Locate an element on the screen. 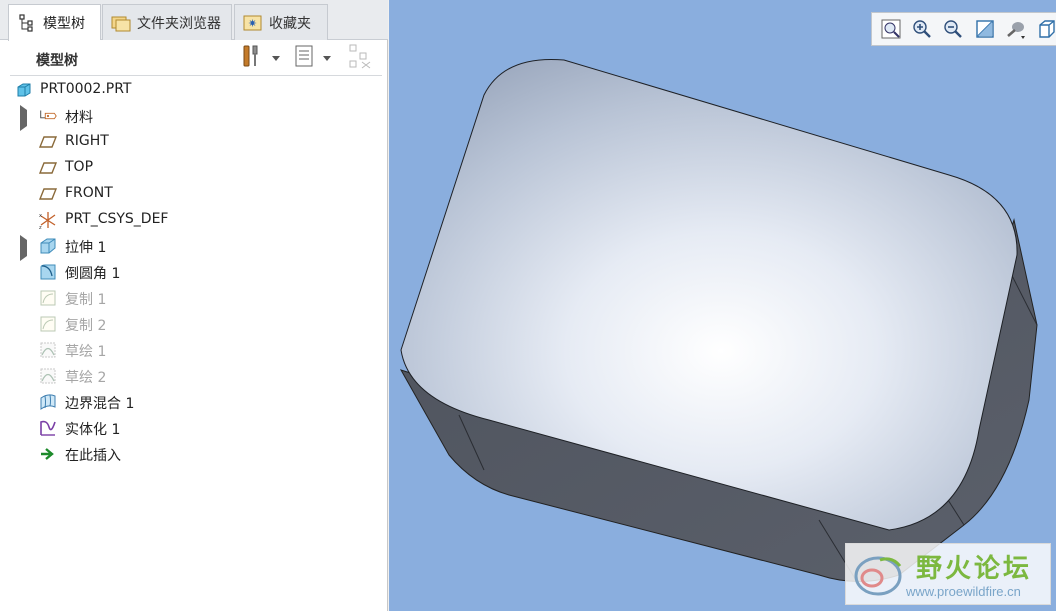 Image resolution: width=1056 pixels, height=611 pixels. tree-item-label: TOP is located at coordinates (79, 167).